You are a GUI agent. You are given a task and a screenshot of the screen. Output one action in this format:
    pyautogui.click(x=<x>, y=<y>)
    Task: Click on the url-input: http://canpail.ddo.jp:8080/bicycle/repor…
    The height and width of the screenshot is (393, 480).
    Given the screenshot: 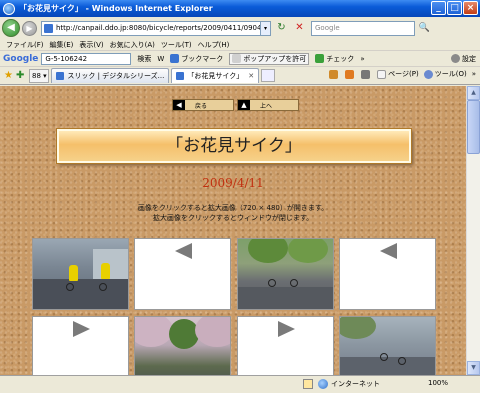 What is the action you would take?
    pyautogui.click(x=151, y=28)
    